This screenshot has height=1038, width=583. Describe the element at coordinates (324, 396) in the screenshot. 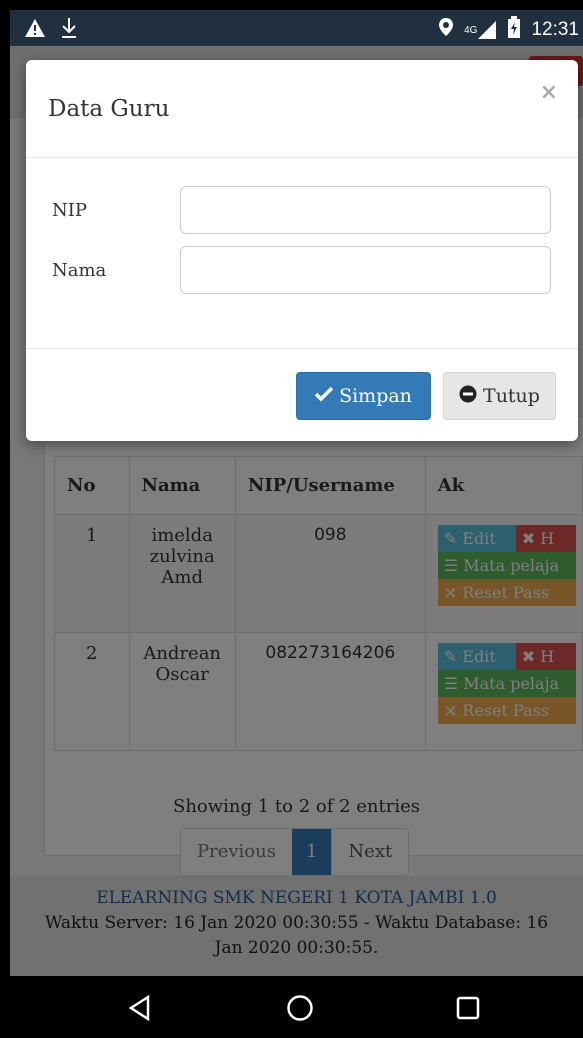

I see `check-icon` at that location.